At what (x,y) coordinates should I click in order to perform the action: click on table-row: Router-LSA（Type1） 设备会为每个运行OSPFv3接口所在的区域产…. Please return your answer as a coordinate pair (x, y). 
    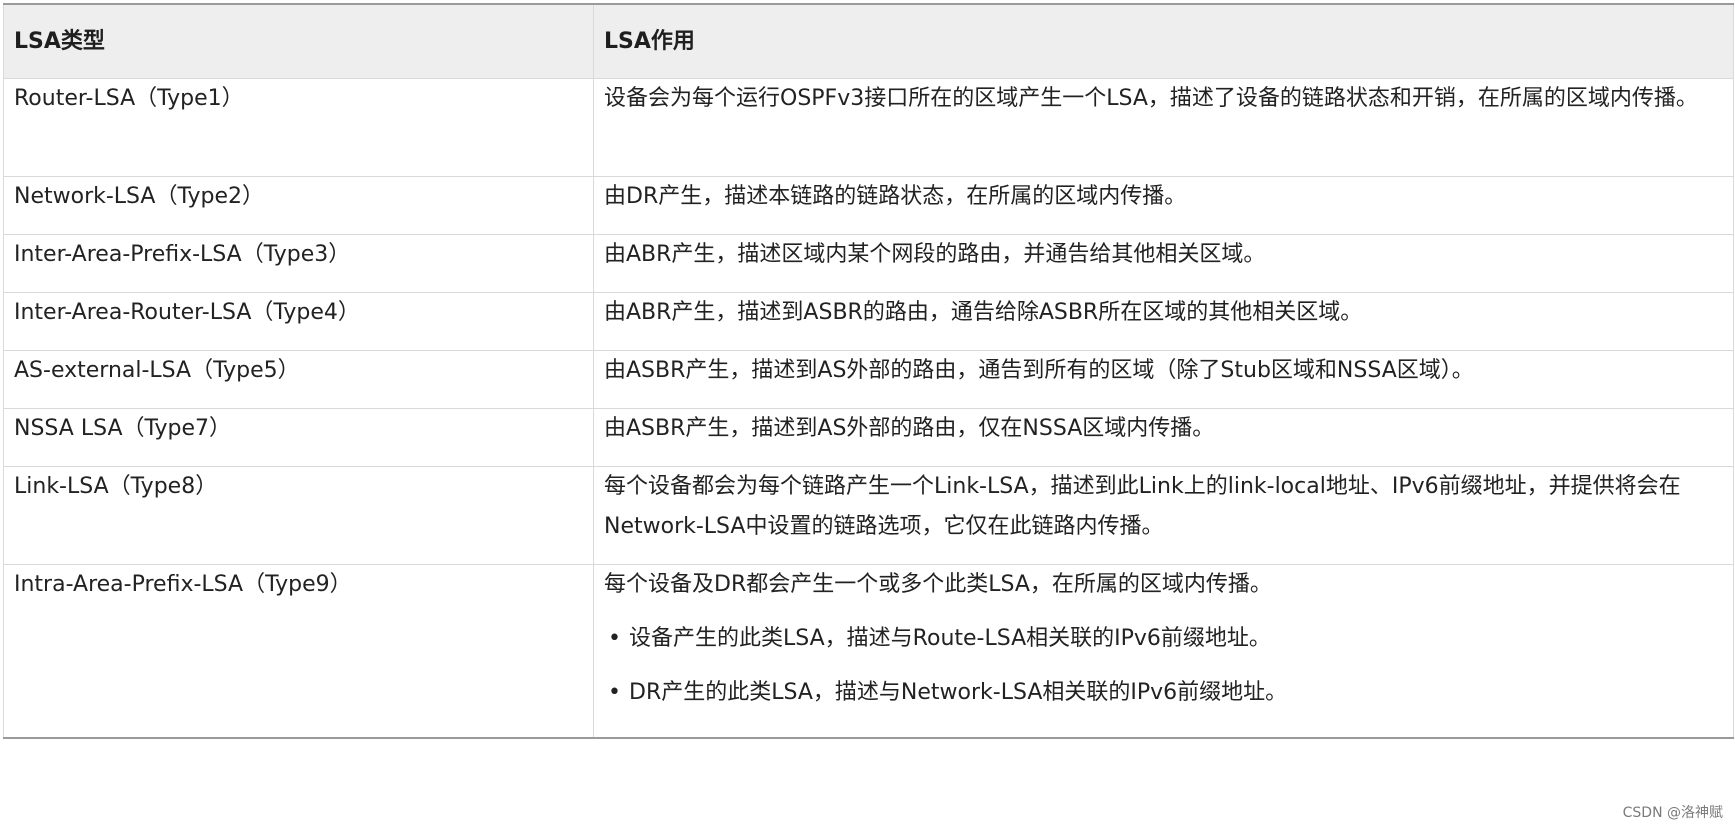
    Looking at the image, I should click on (868, 127).